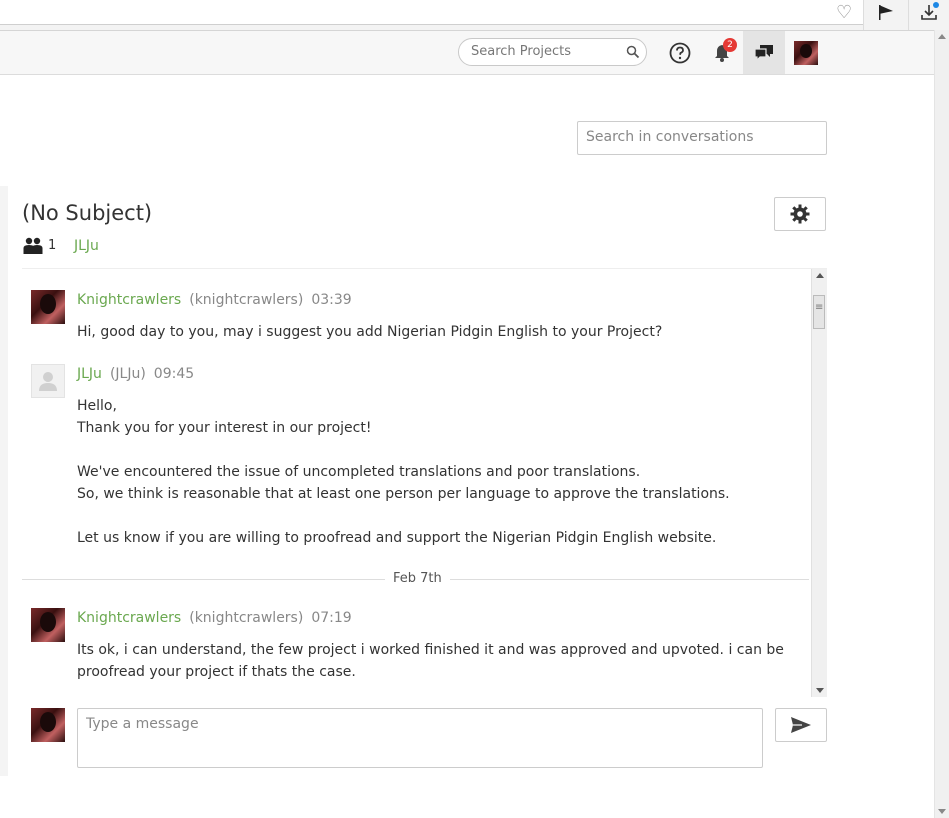 Image resolution: width=949 pixels, height=818 pixels. I want to click on notification-badge: 2, so click(730, 45).